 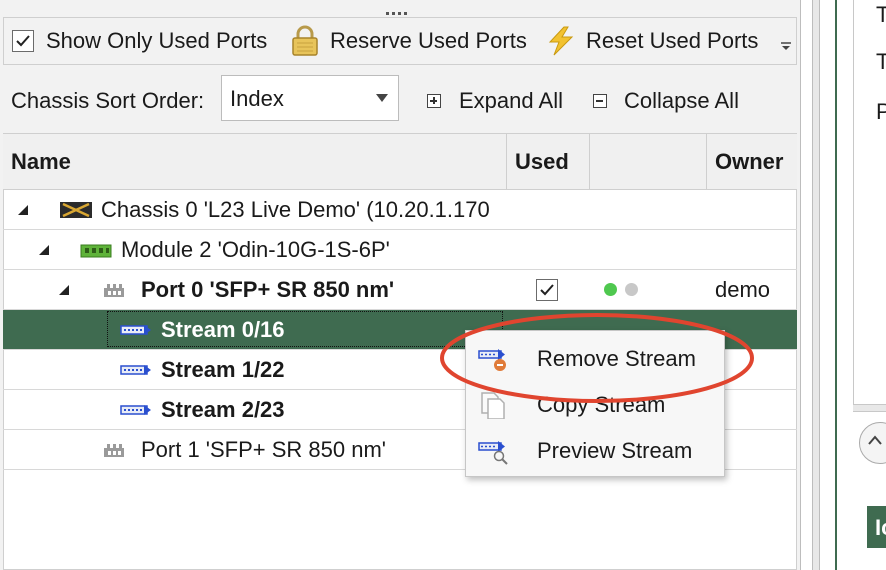 I want to click on collapse-all-label: Collapse All, so click(x=681, y=100).